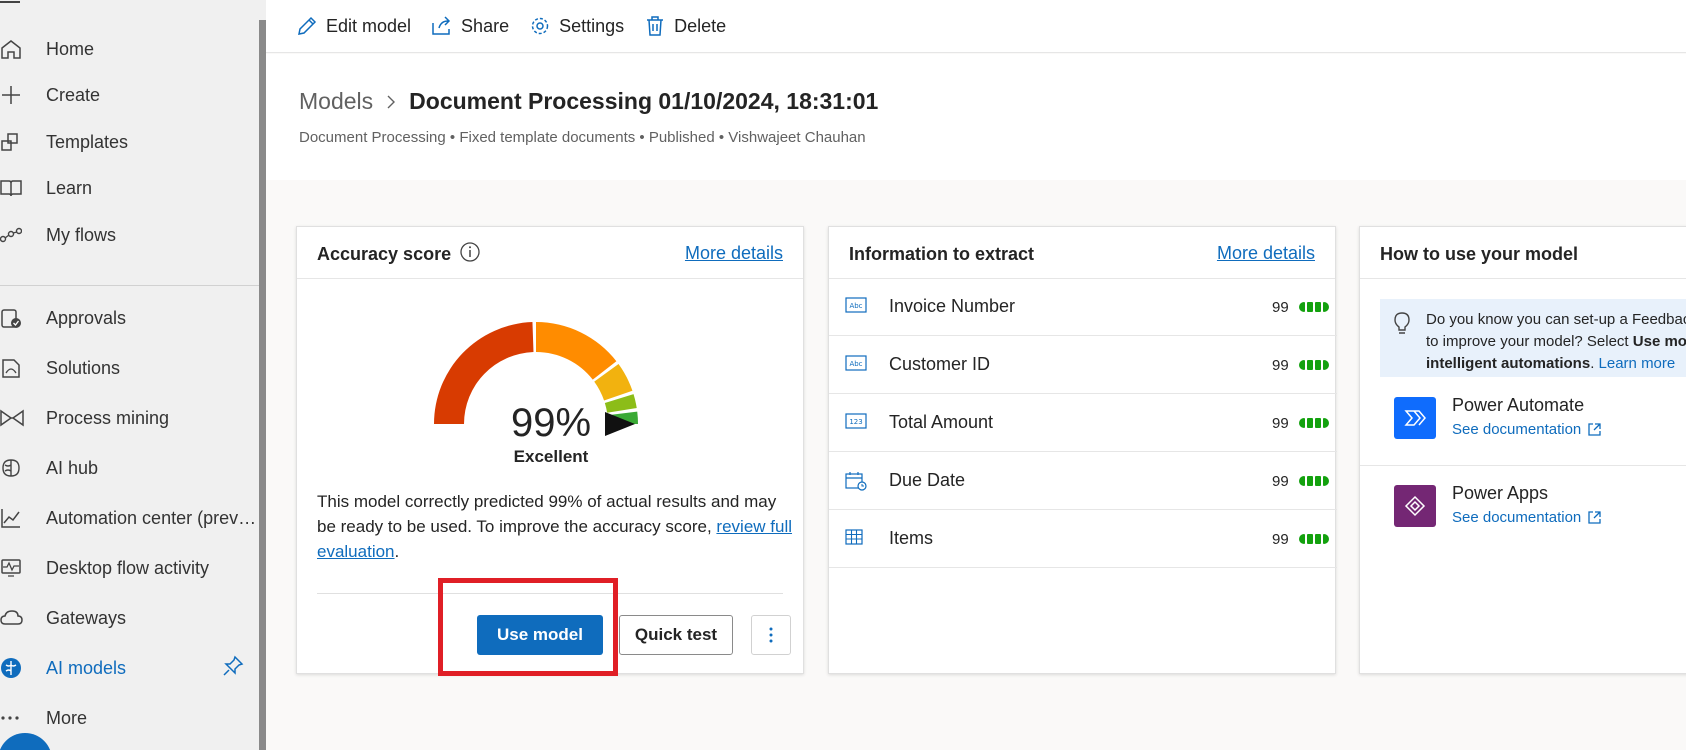 Image resolution: width=1686 pixels, height=750 pixels. I want to click on field-row: Abc Invoice Number 99, so click(1083, 307).